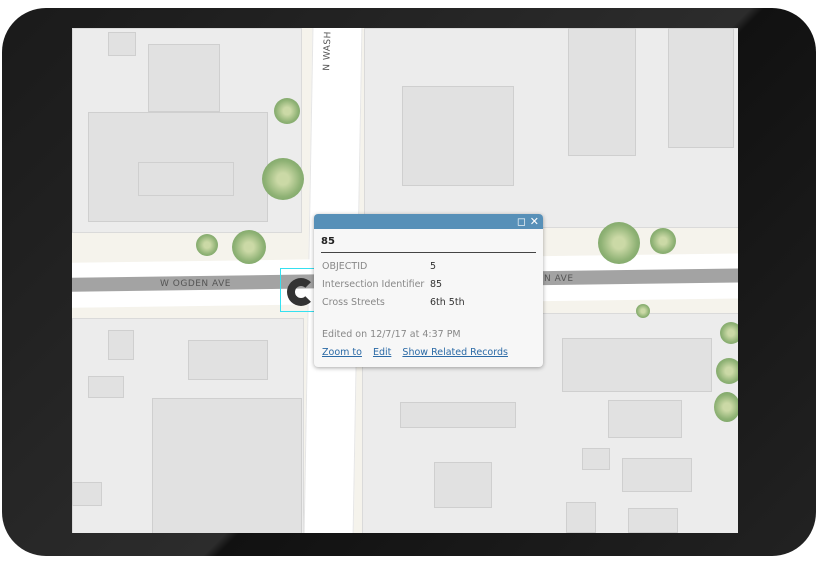 The image size is (816, 566). Describe the element at coordinates (433, 266) in the screenshot. I see `field-value: 5` at that location.